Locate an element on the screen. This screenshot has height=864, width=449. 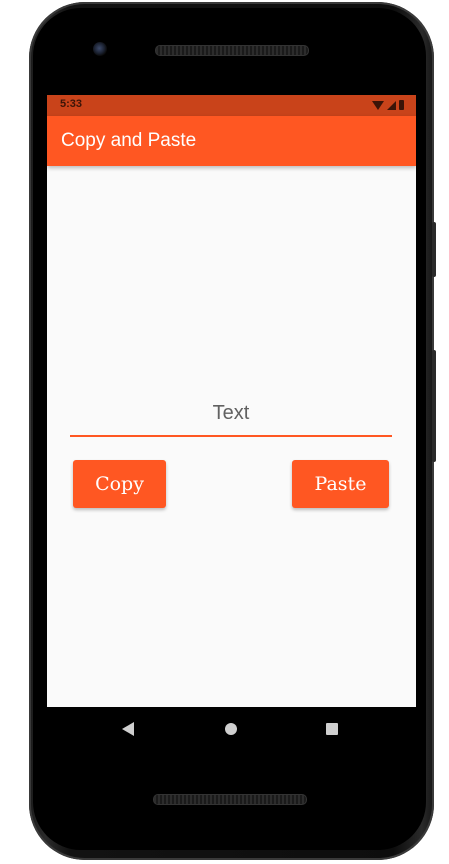
battery-icon is located at coordinates (401, 105).